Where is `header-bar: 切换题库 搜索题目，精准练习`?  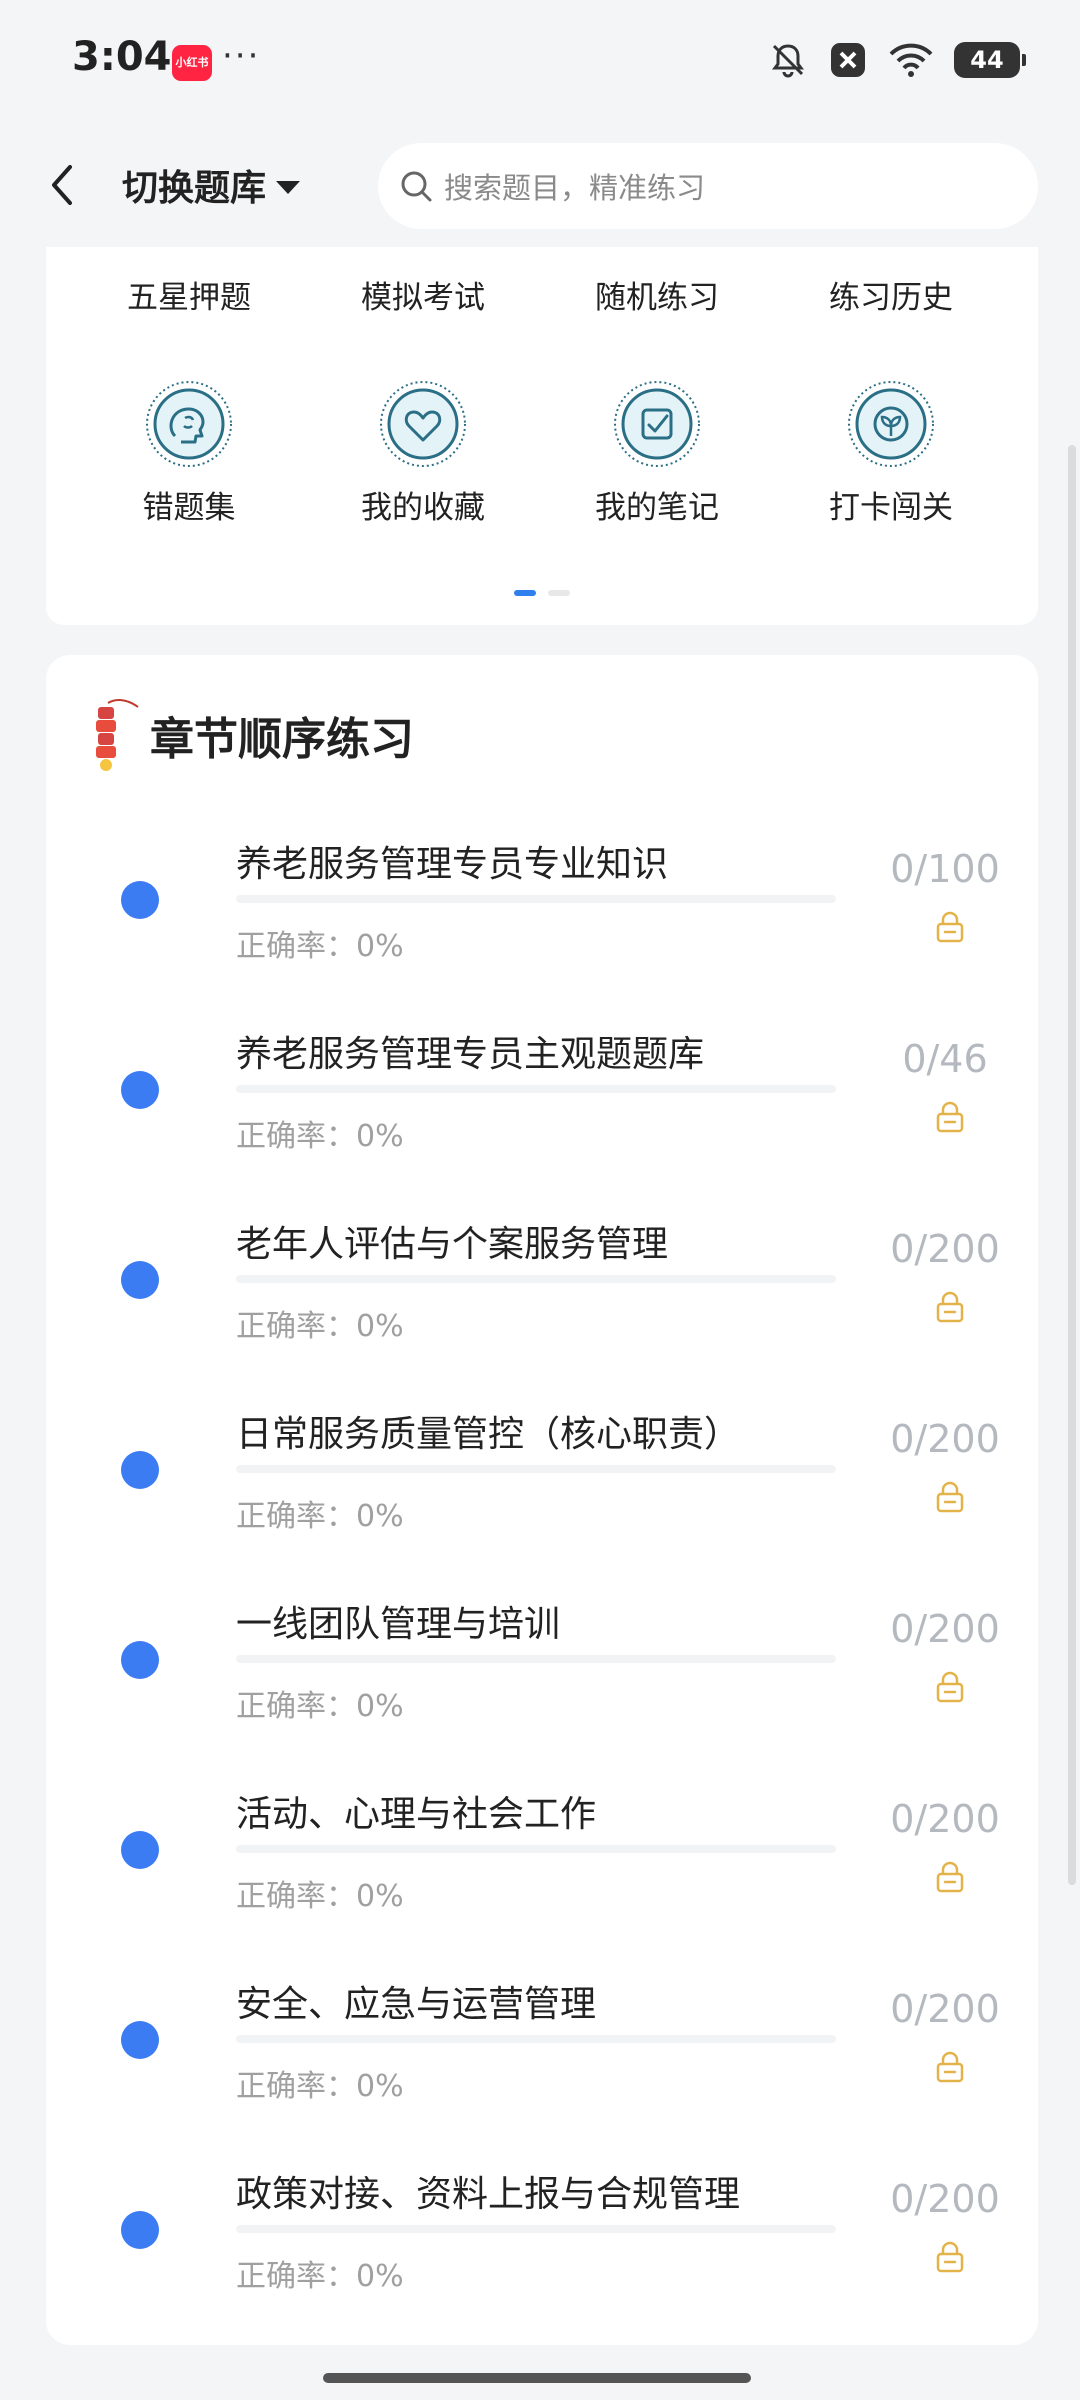 header-bar: 切换题库 搜索题目，精准练习 is located at coordinates (540, 186).